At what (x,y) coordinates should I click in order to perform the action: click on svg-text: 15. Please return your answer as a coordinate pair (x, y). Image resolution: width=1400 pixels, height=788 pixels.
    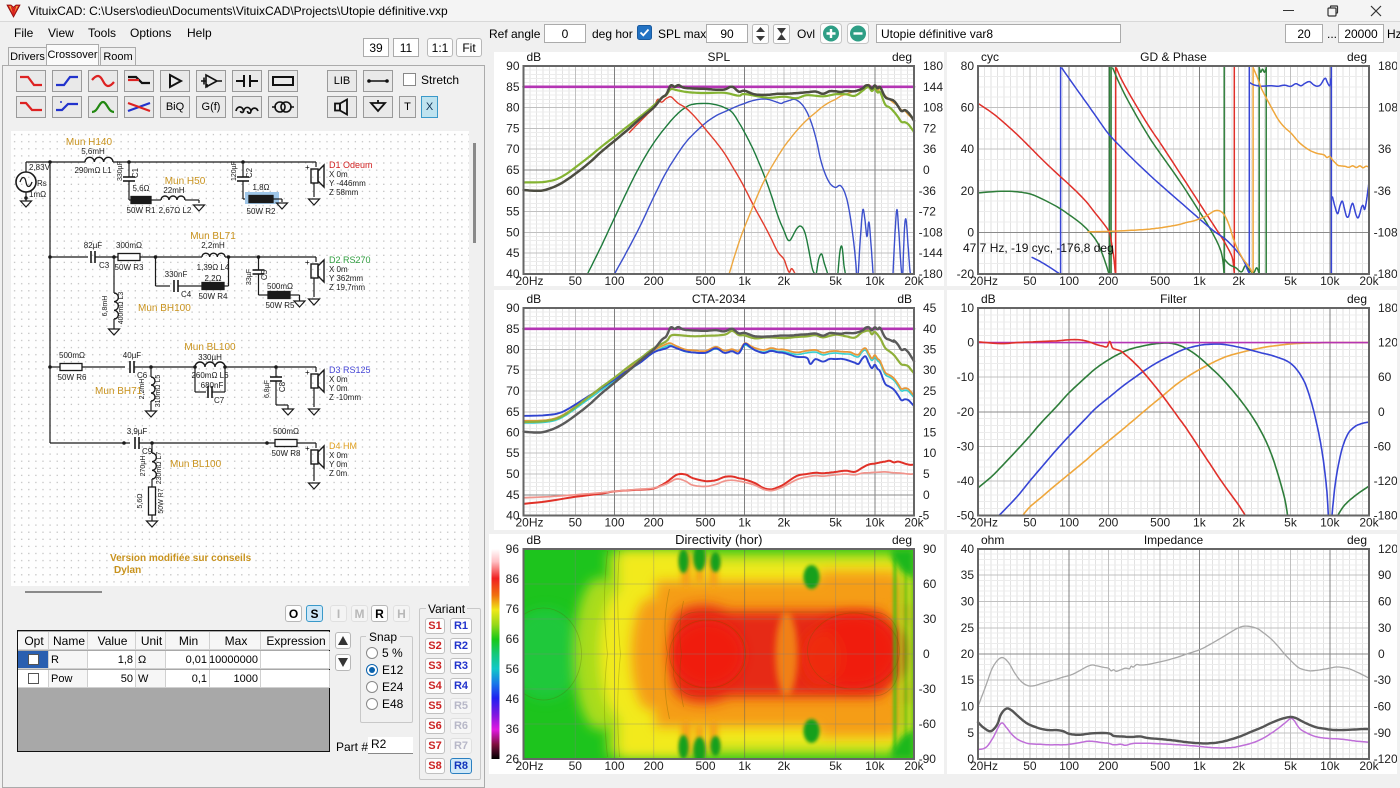
    Looking at the image, I should click on (930, 433).